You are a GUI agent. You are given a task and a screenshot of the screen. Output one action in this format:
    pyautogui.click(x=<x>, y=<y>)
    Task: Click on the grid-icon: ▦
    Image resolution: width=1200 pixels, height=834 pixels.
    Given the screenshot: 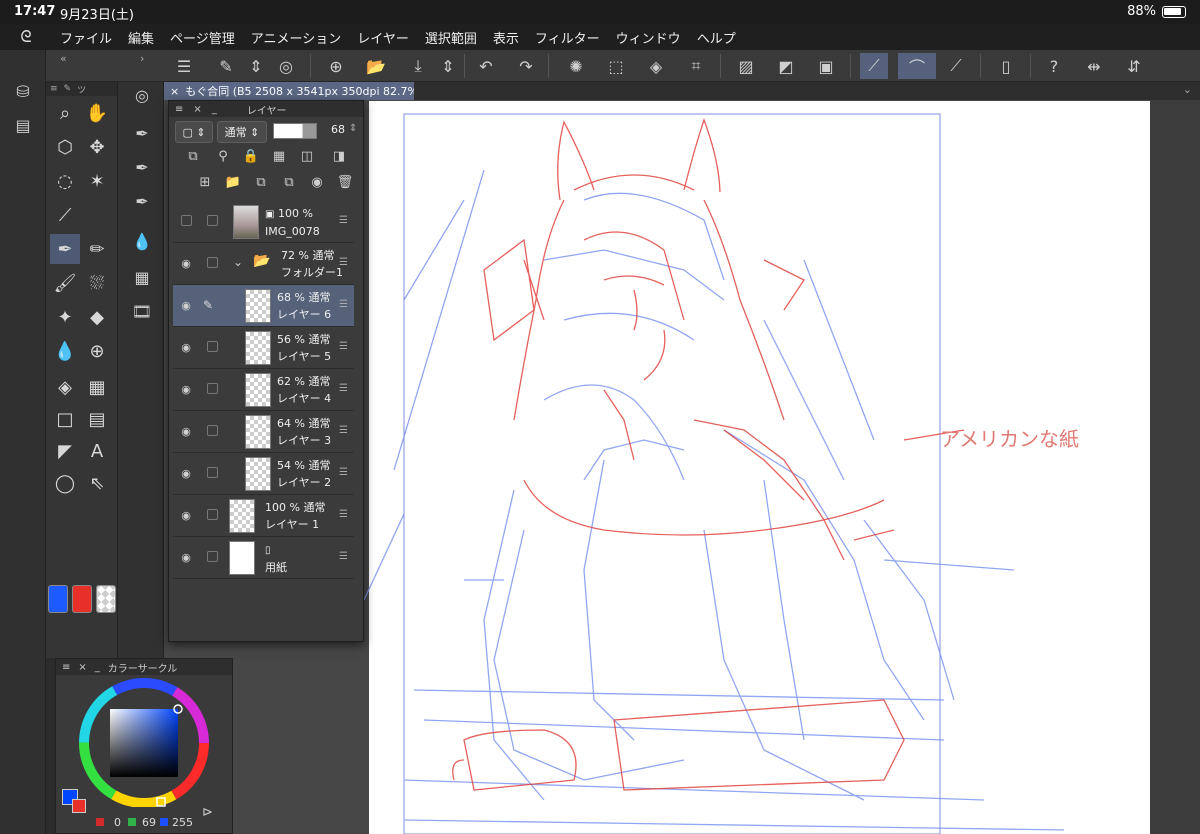 What is the action you would take?
    pyautogui.click(x=142, y=280)
    